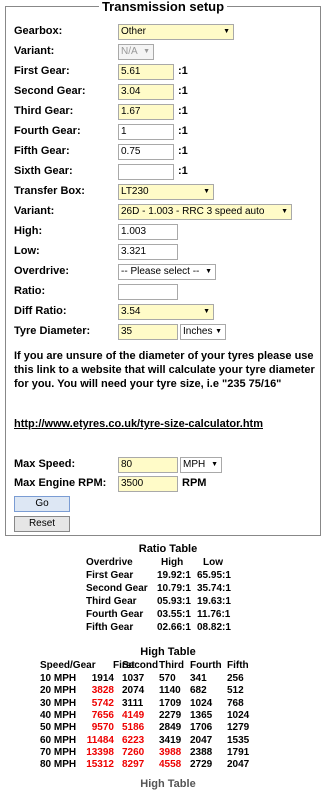 This screenshot has height=799, width=336. What do you see at coordinates (201, 765) in the screenshot?
I see `table-cell: 2729` at bounding box center [201, 765].